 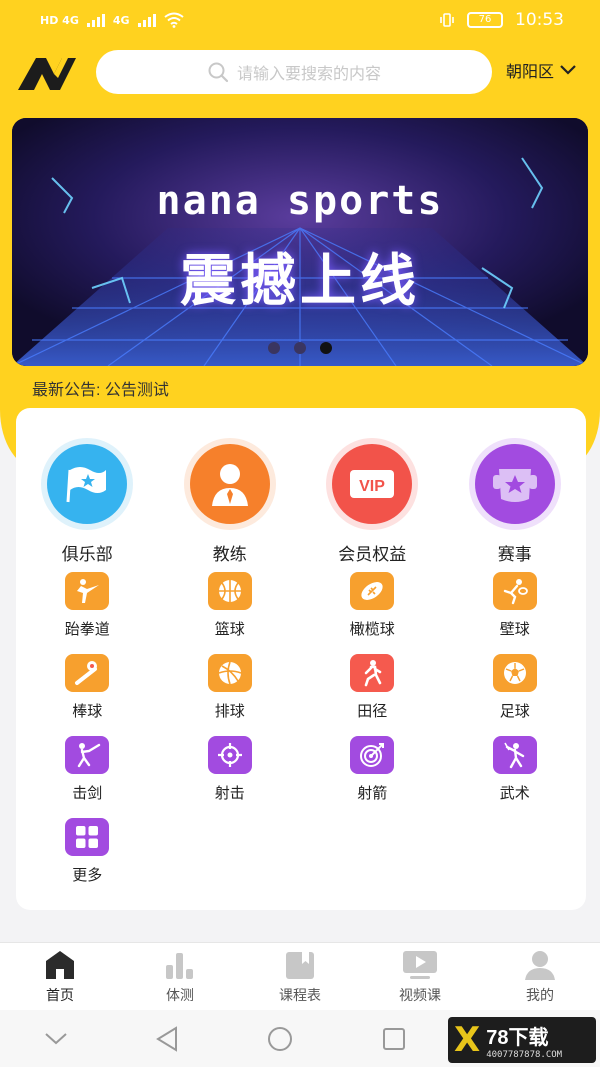 What do you see at coordinates (87, 755) in the screenshot?
I see `fencing-icon` at bounding box center [87, 755].